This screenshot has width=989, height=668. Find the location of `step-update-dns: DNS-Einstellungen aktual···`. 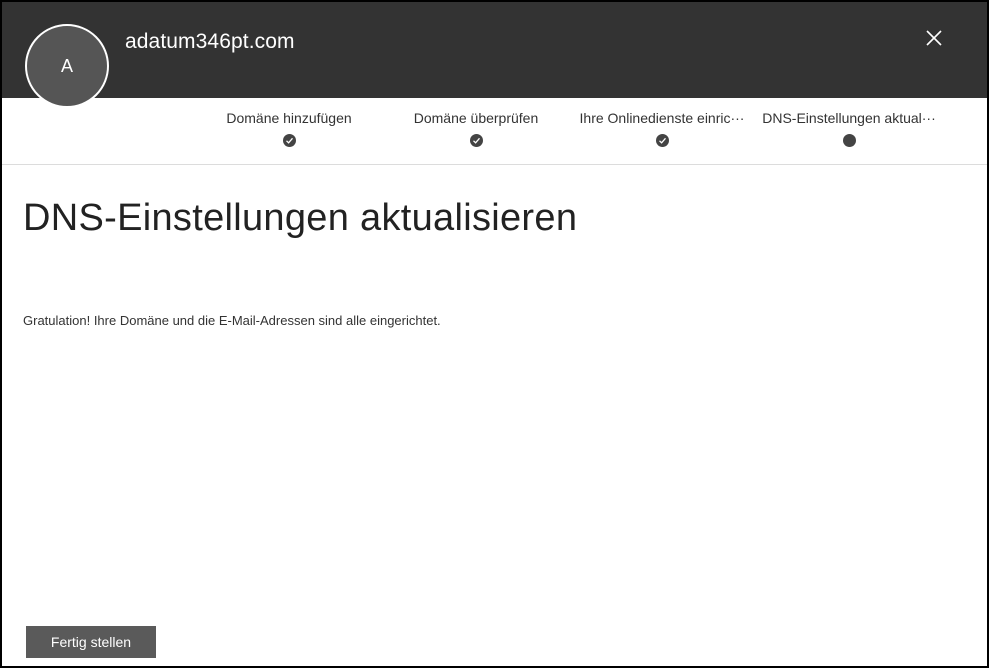

step-update-dns: DNS-Einstellungen aktual··· is located at coordinates (849, 128).